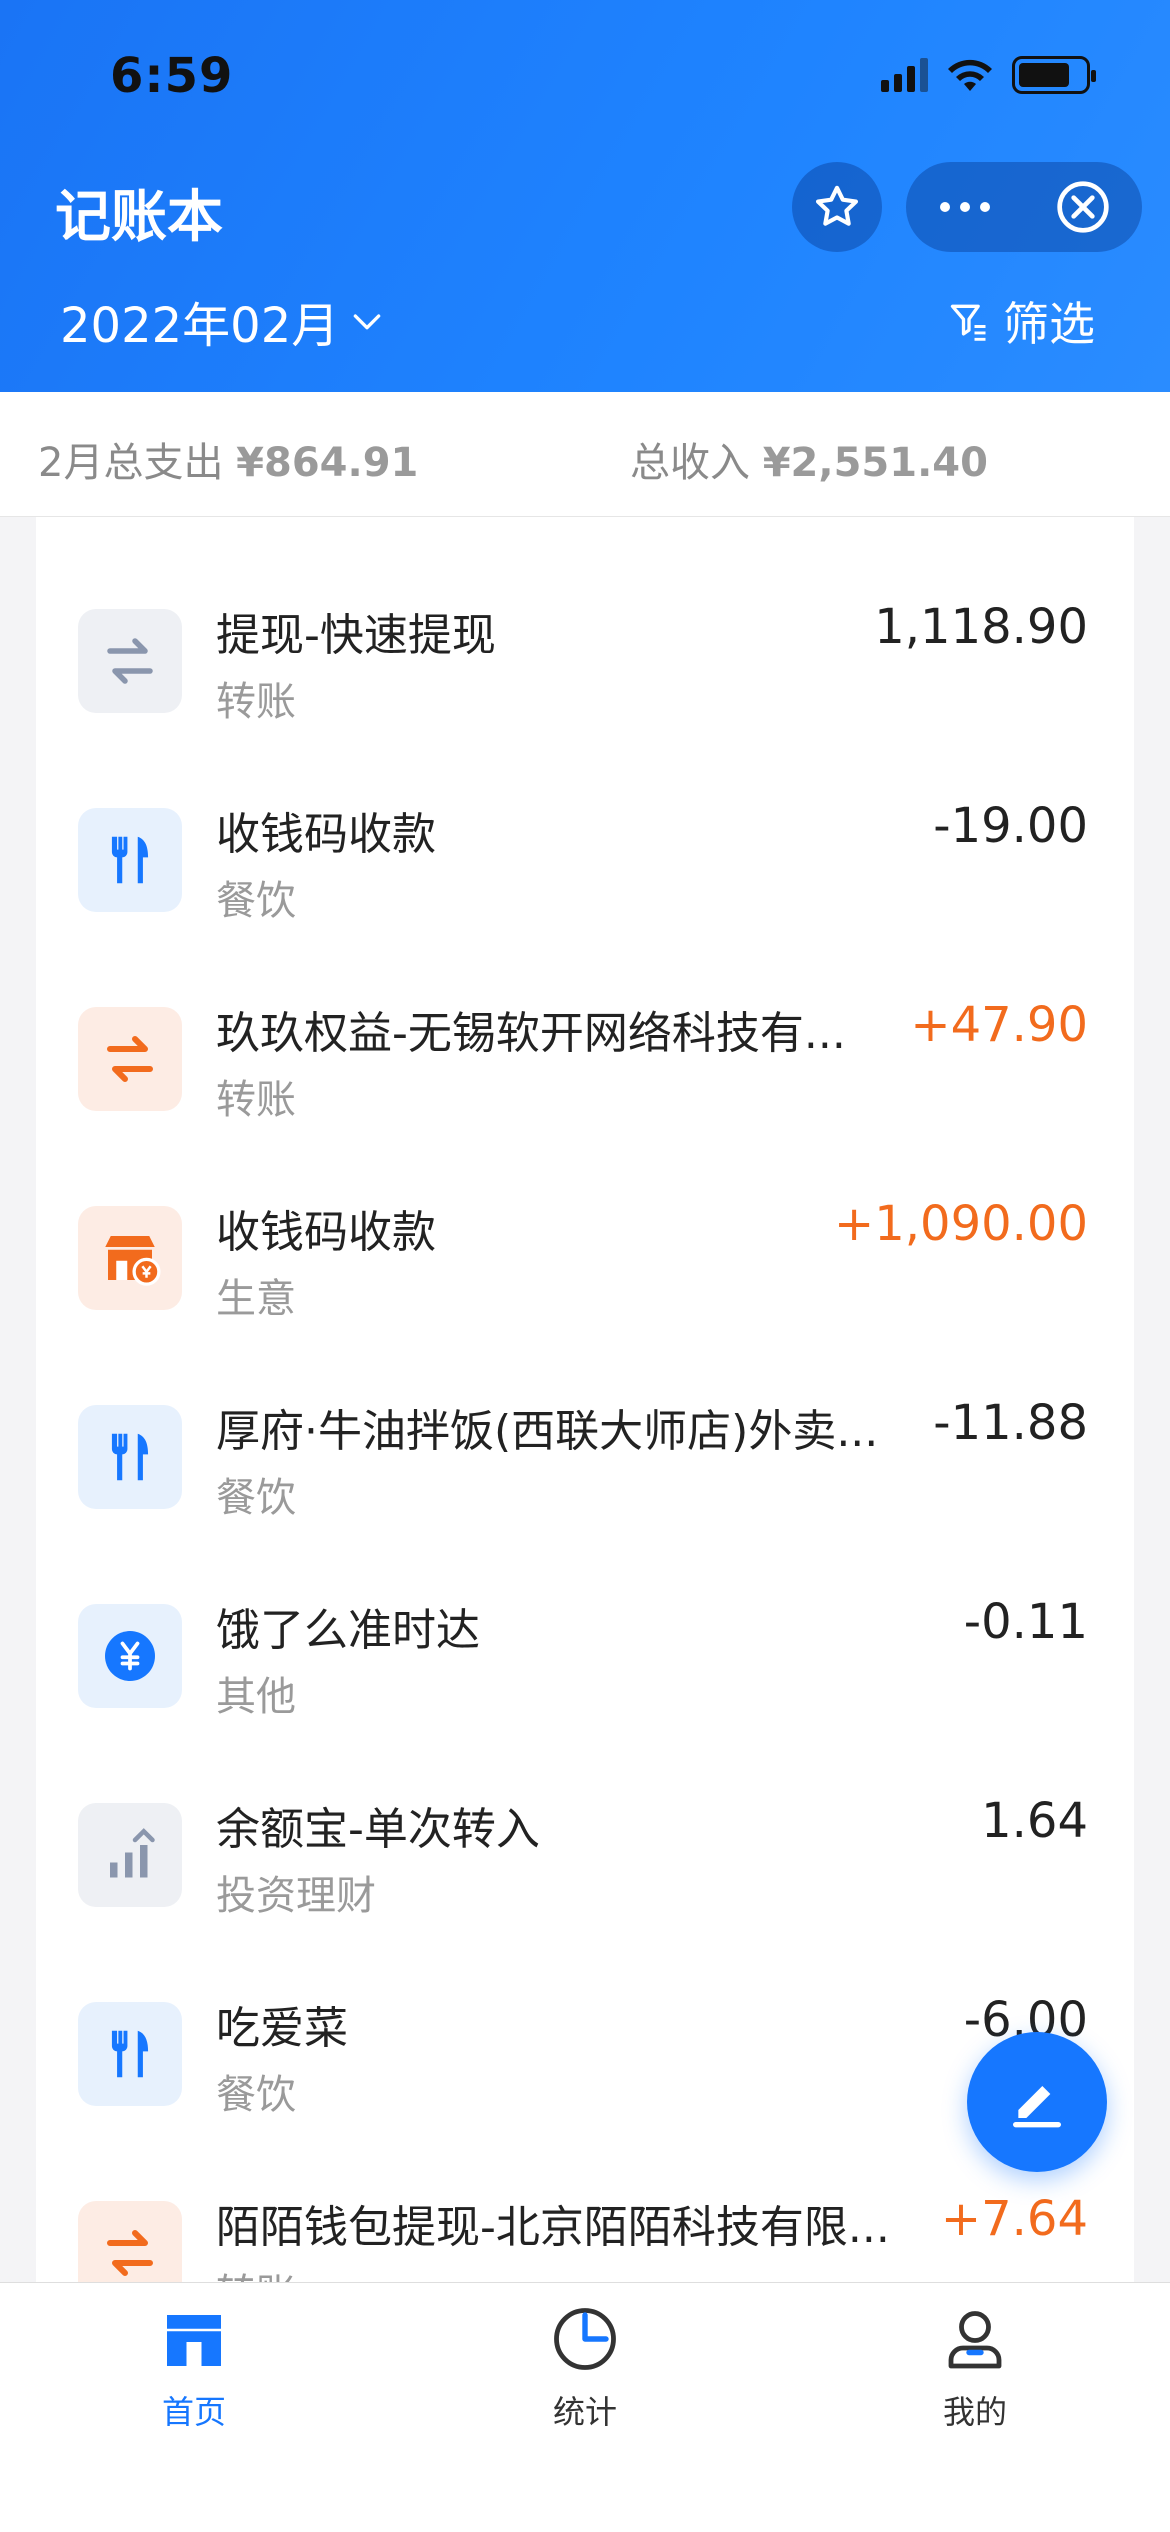 The width and height of the screenshot is (1170, 2532). I want to click on battery-icon, so click(1054, 75).